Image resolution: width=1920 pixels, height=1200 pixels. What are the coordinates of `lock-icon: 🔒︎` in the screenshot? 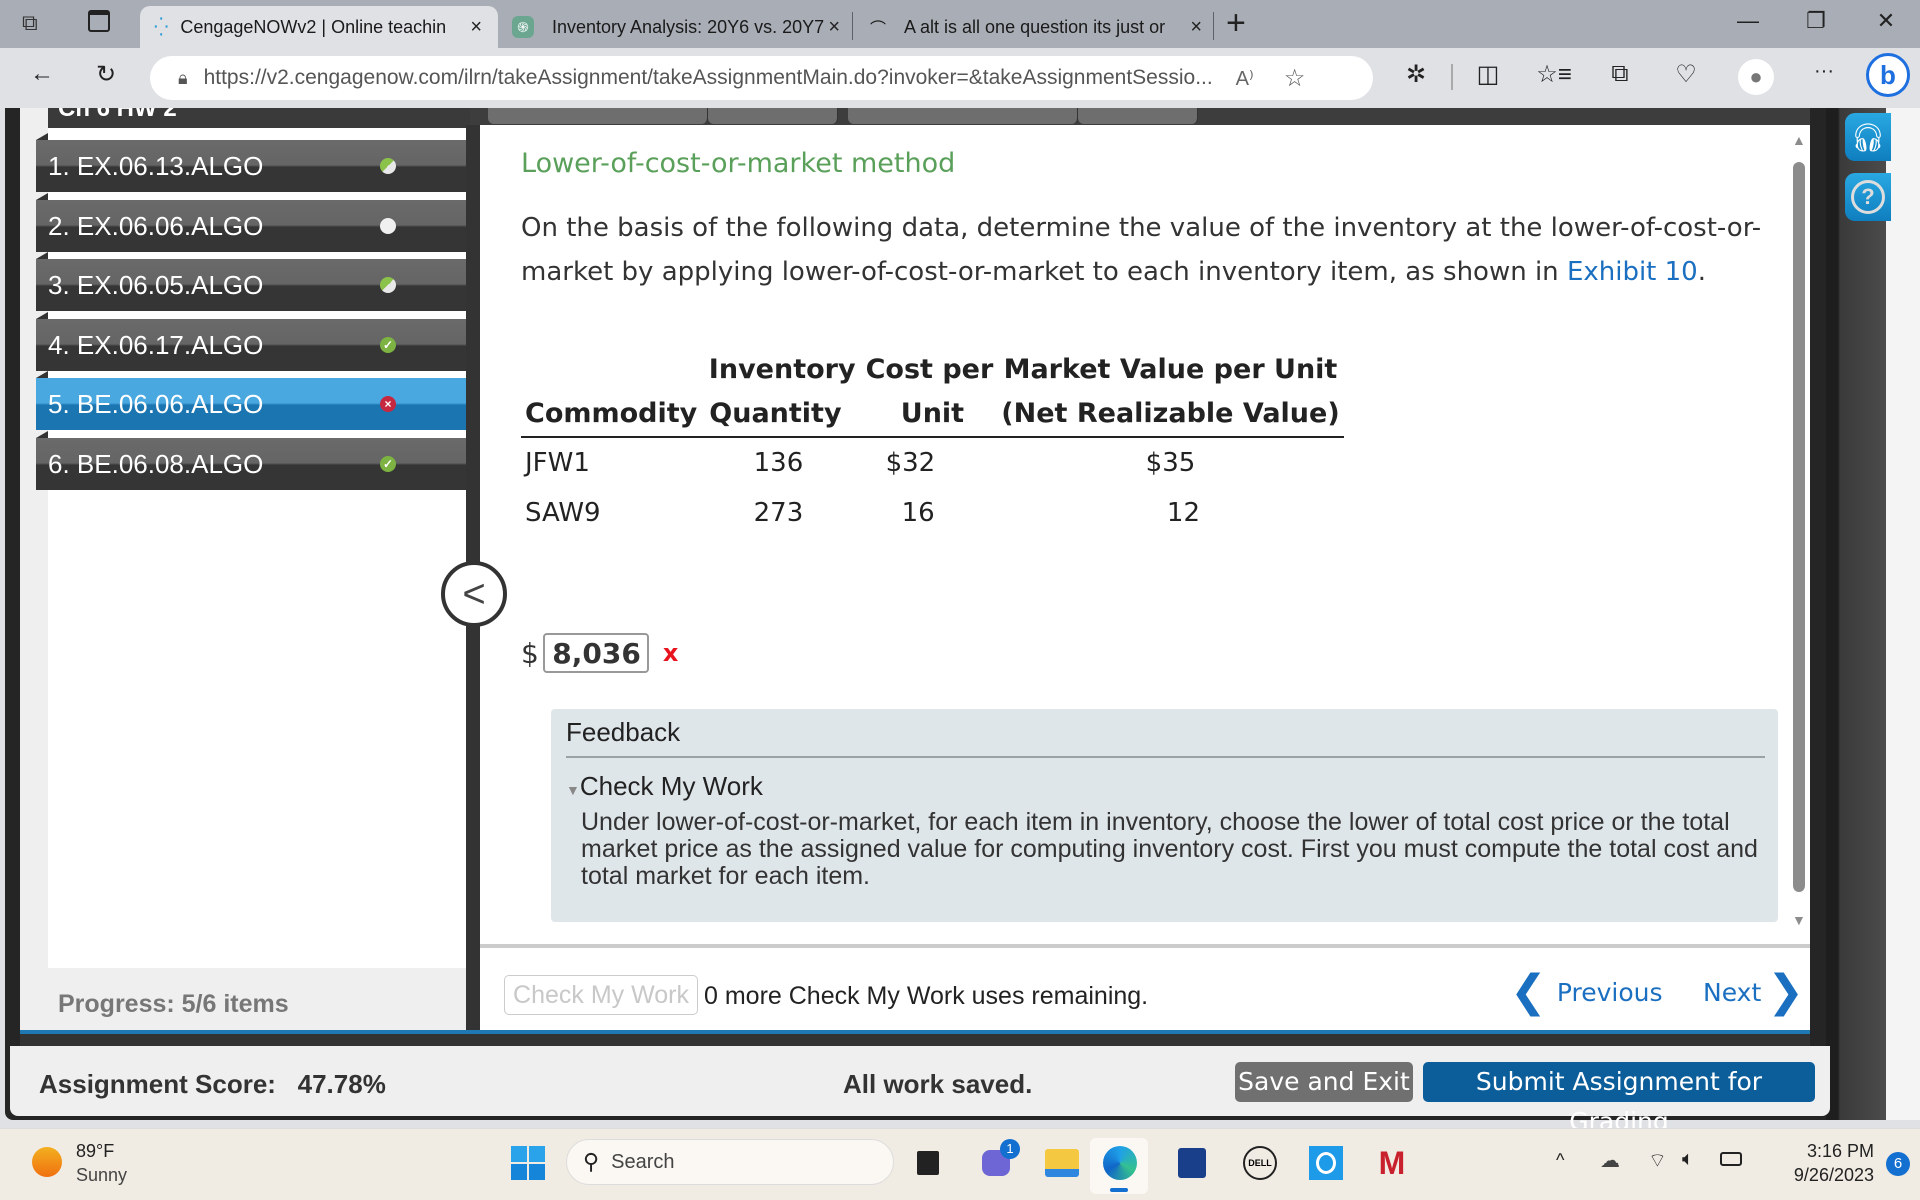 It's located at (183, 77).